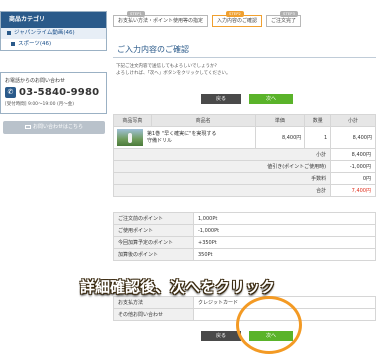 This screenshot has width=380, height=355. I want to click on instruction-caption: 詳細確認後、次へをクリック, so click(178, 287).